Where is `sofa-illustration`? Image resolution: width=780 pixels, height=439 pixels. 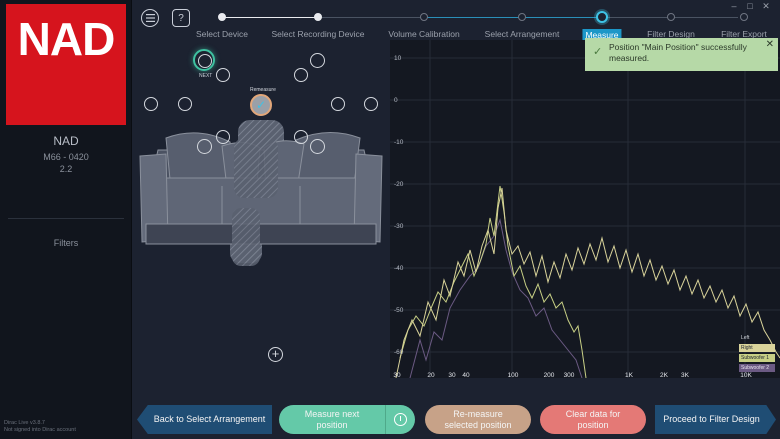 sofa-illustration is located at coordinates (261, 187).